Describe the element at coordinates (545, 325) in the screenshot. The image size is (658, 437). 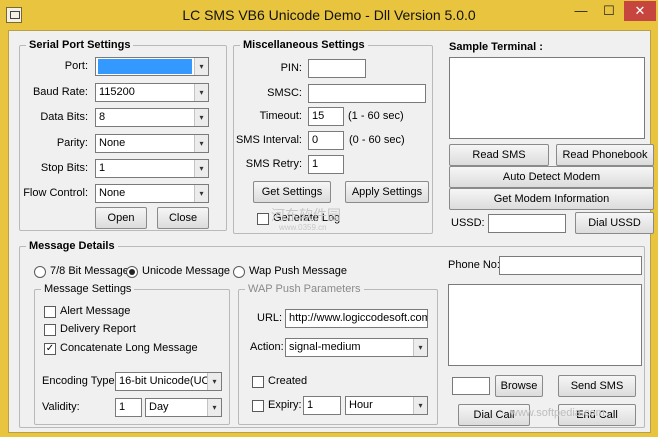
I see `message-body-input` at that location.